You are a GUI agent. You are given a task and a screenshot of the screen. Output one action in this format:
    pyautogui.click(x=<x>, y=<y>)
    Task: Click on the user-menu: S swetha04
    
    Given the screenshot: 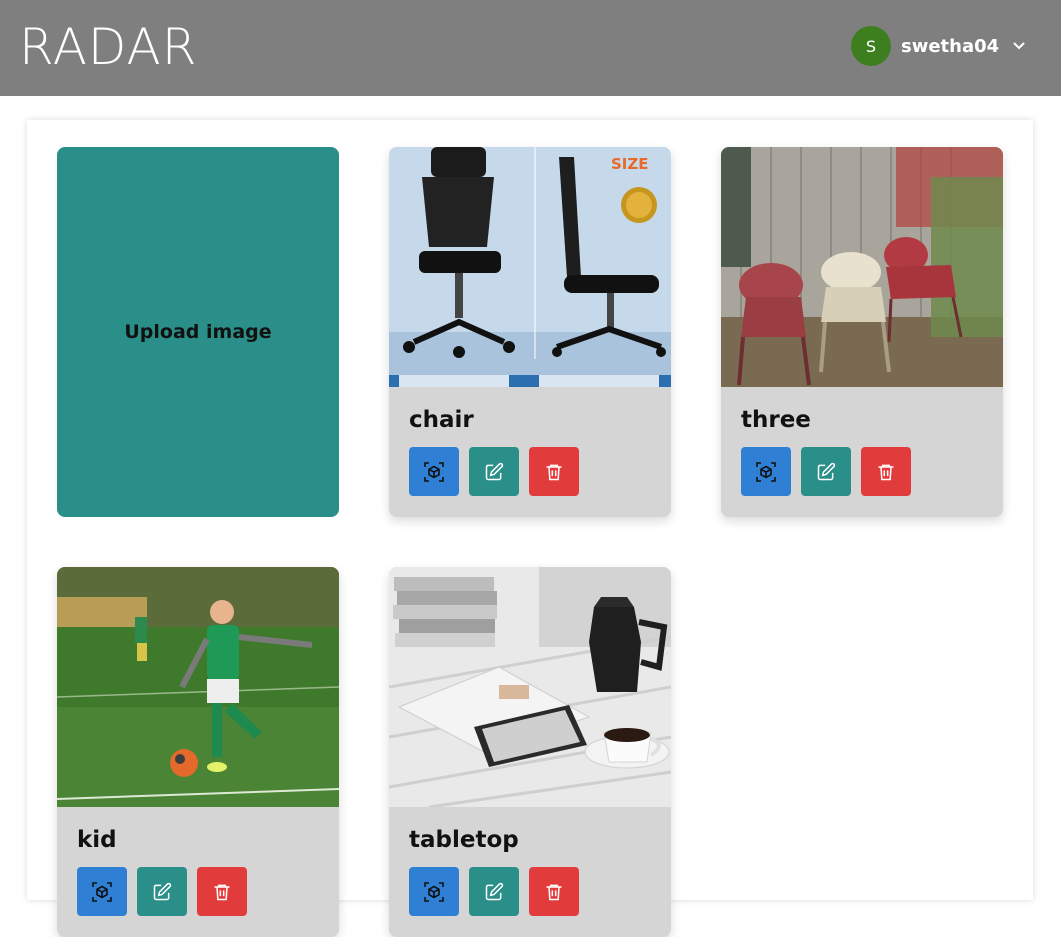 What is the action you would take?
    pyautogui.click(x=938, y=46)
    